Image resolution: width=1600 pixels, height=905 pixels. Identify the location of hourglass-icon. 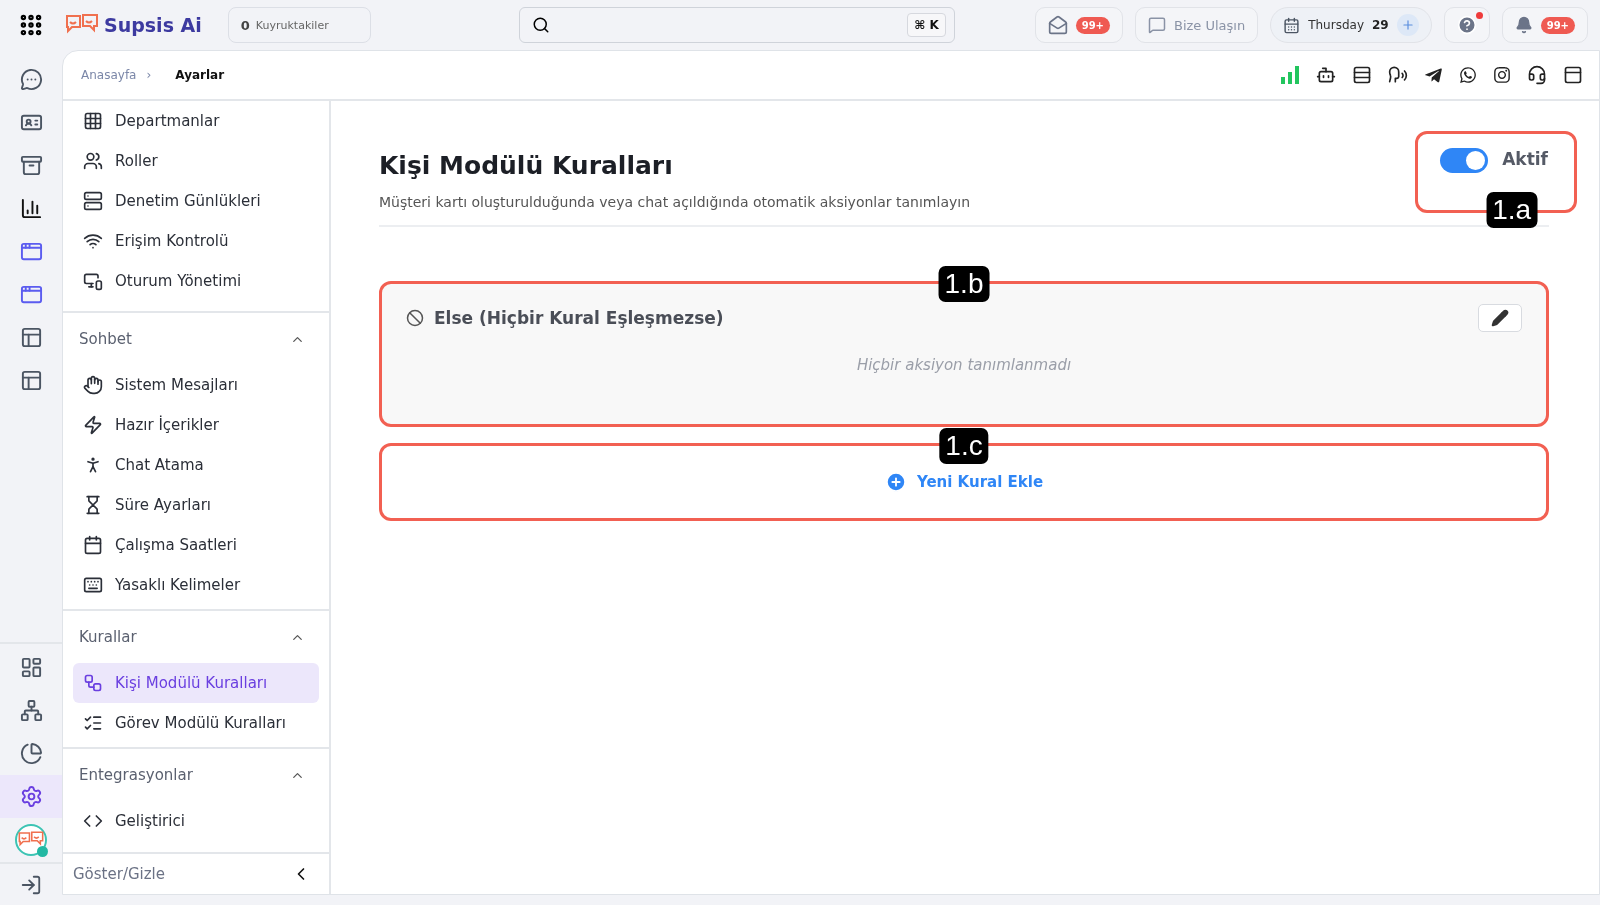
(93, 505).